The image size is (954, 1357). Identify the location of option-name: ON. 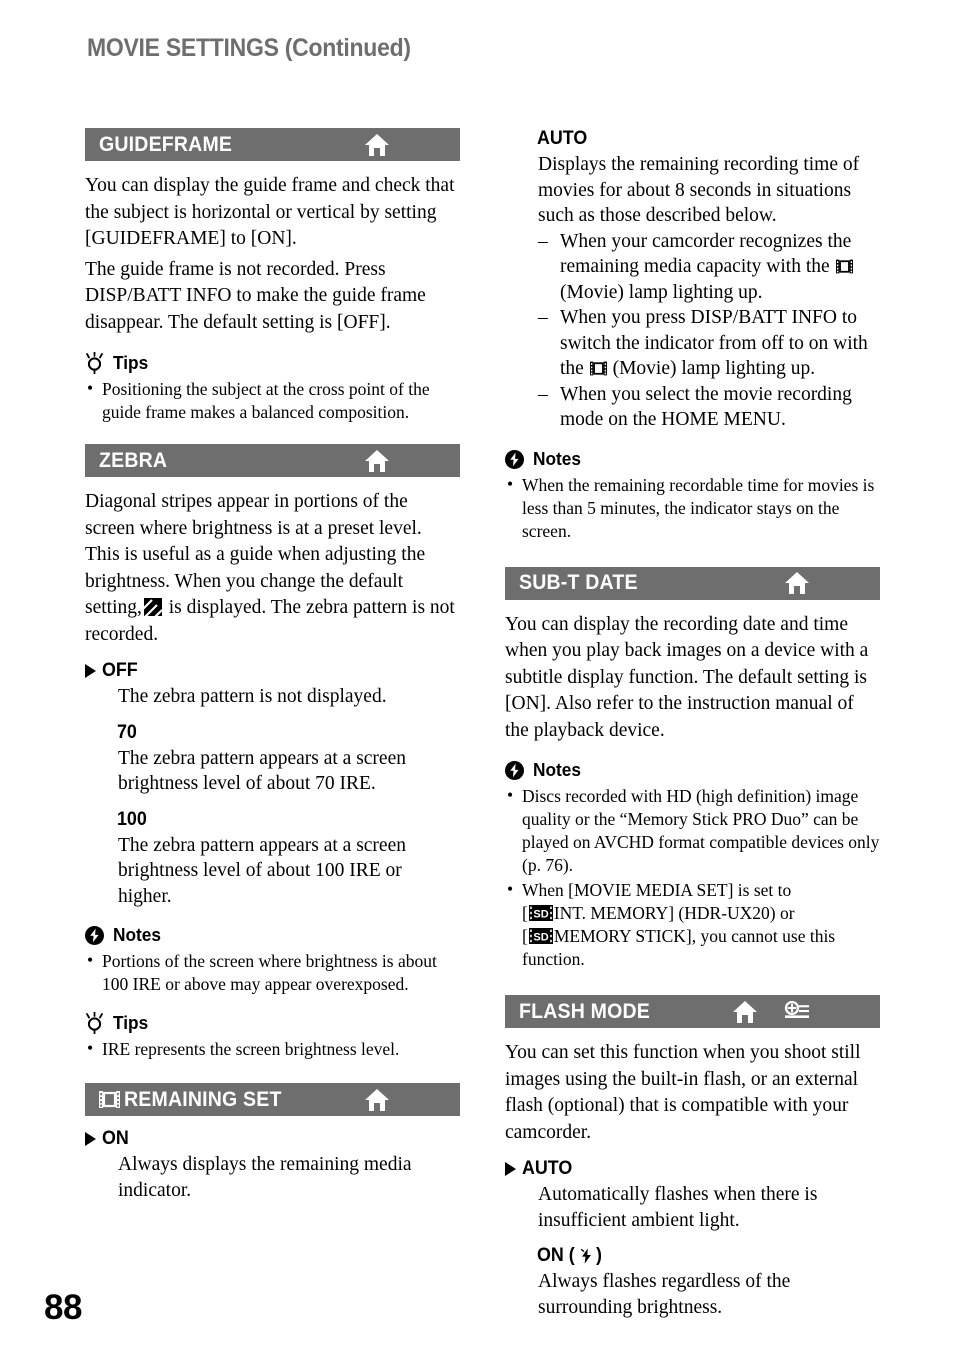
(115, 1138).